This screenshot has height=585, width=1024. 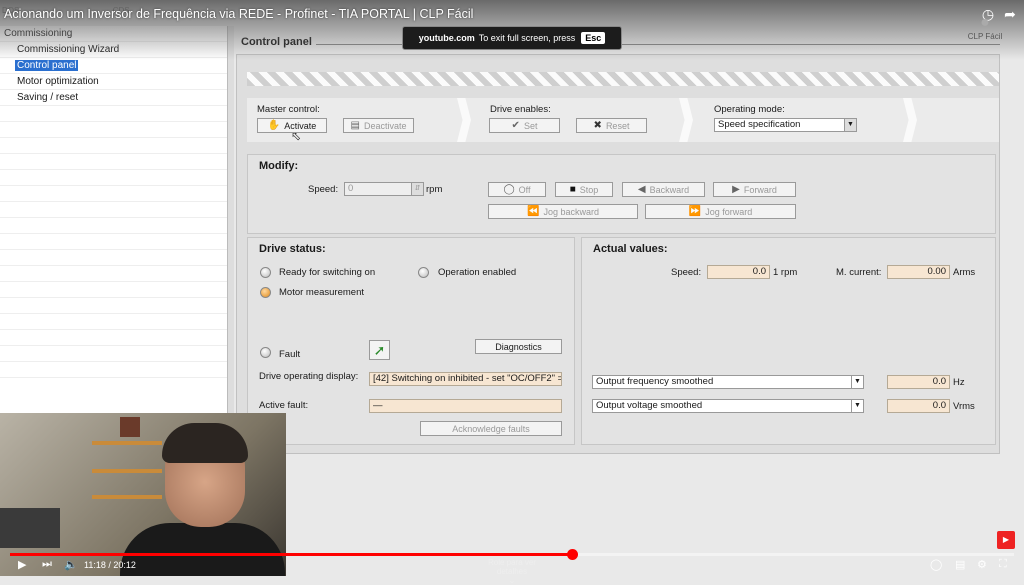 What do you see at coordinates (378, 125) in the screenshot?
I see `deactivate-button: ▤ Deactivate` at bounding box center [378, 125].